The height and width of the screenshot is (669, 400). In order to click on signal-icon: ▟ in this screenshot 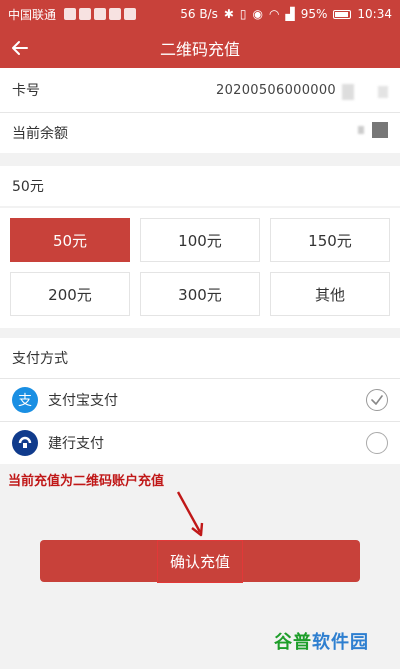, I will do `click(290, 14)`.